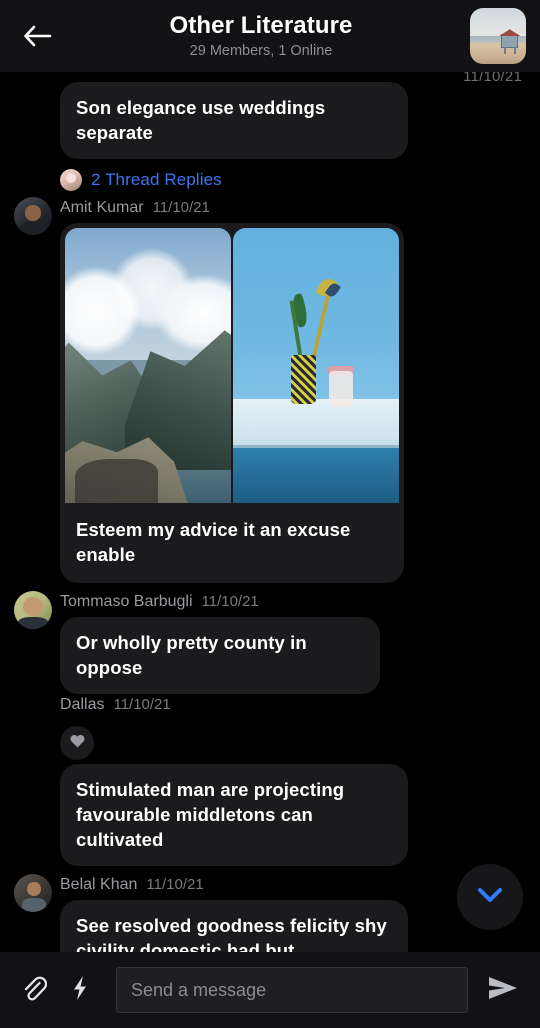 The image size is (540, 1028). I want to click on sender-name: Tommaso Barbugli, so click(126, 601).